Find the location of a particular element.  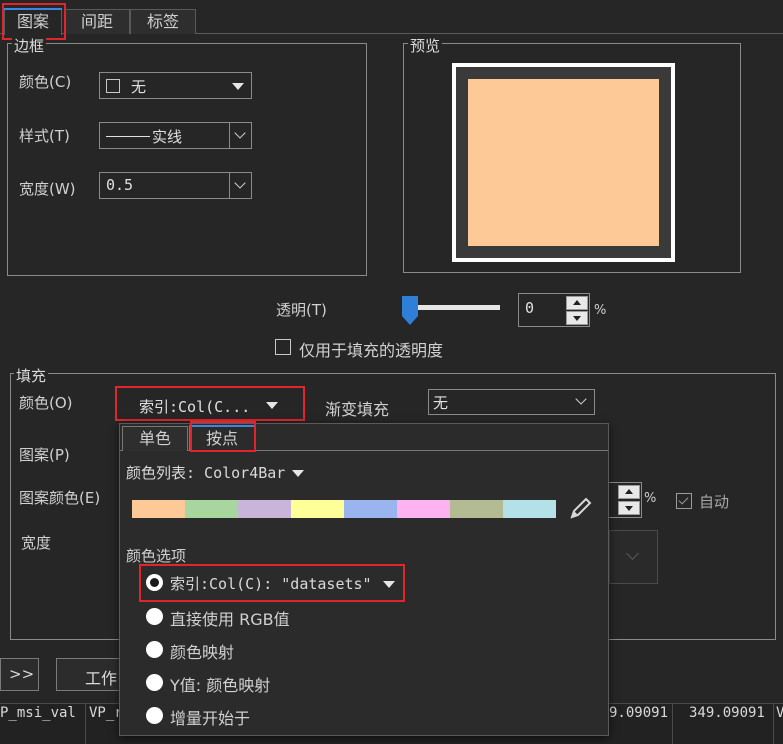

option-radio-colormap is located at coordinates (154, 649).